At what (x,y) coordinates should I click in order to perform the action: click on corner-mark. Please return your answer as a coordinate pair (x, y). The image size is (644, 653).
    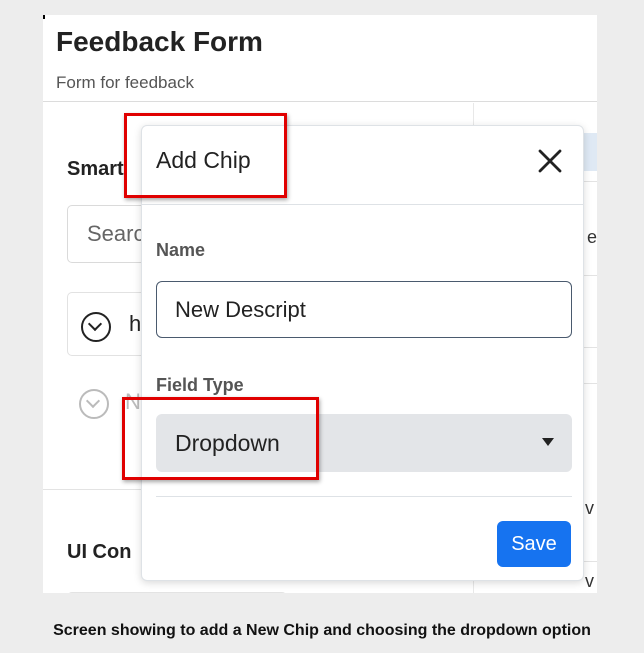
    Looking at the image, I should click on (44, 17).